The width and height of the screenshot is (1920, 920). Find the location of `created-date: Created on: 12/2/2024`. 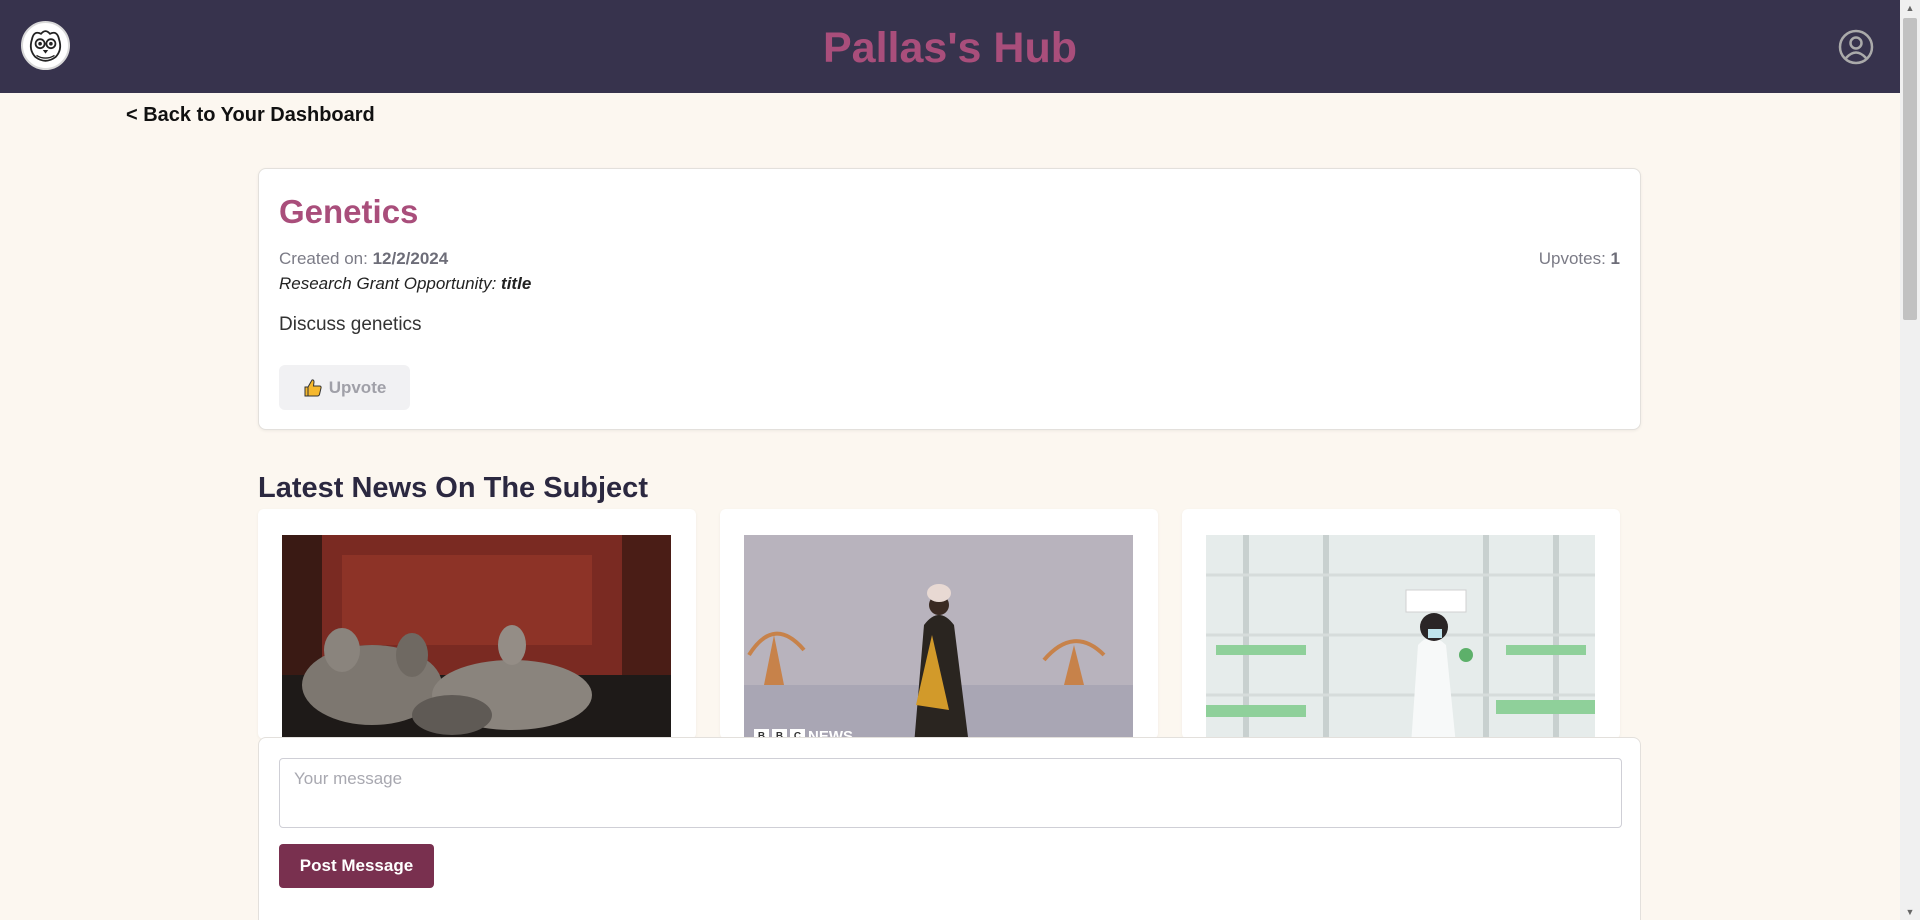

created-date: Created on: 12/2/2024 is located at coordinates (363, 259).